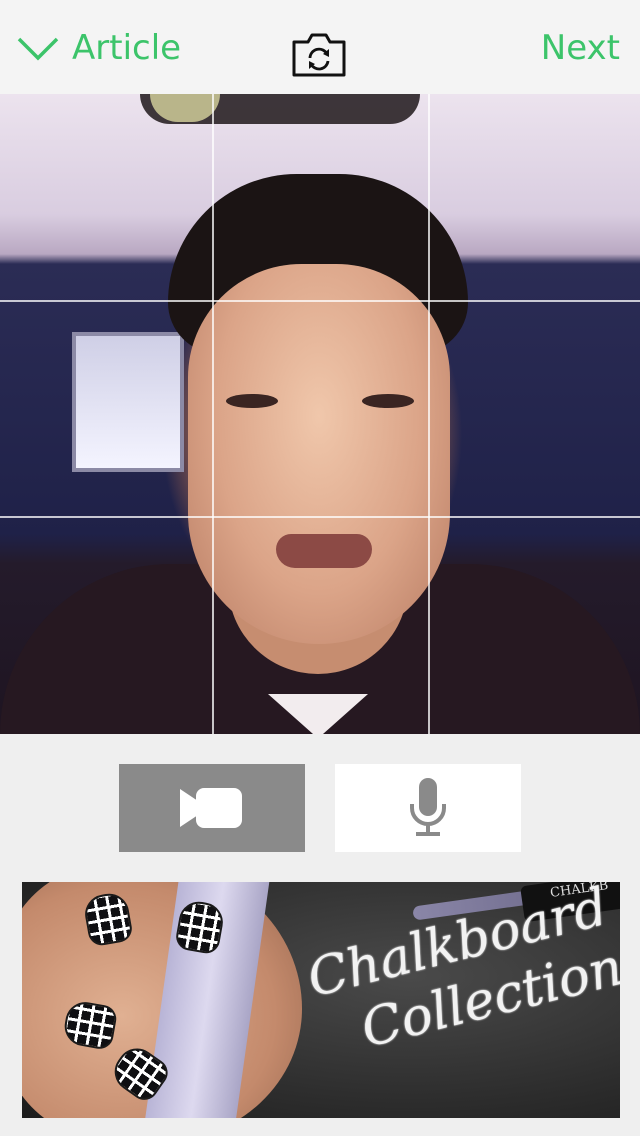 The height and width of the screenshot is (1136, 640). I want to click on ad-title: Chalkboard Collection, so click(460, 976).